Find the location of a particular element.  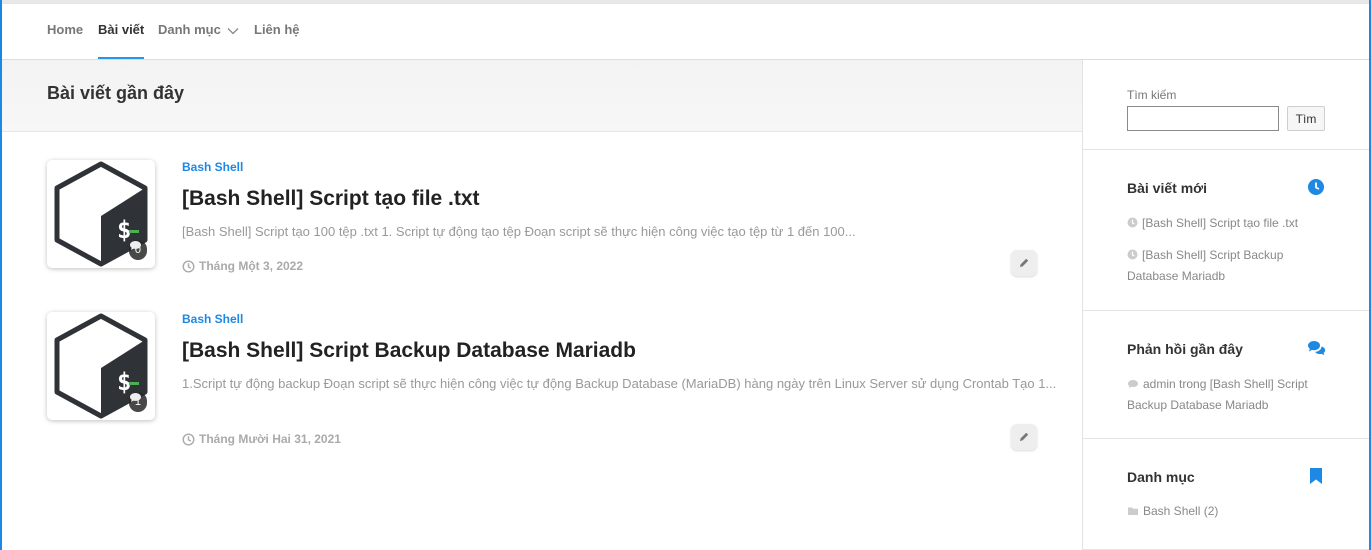

main-navigation: Home Bài viết Danh mục Liên hệ is located at coordinates (685, 32).